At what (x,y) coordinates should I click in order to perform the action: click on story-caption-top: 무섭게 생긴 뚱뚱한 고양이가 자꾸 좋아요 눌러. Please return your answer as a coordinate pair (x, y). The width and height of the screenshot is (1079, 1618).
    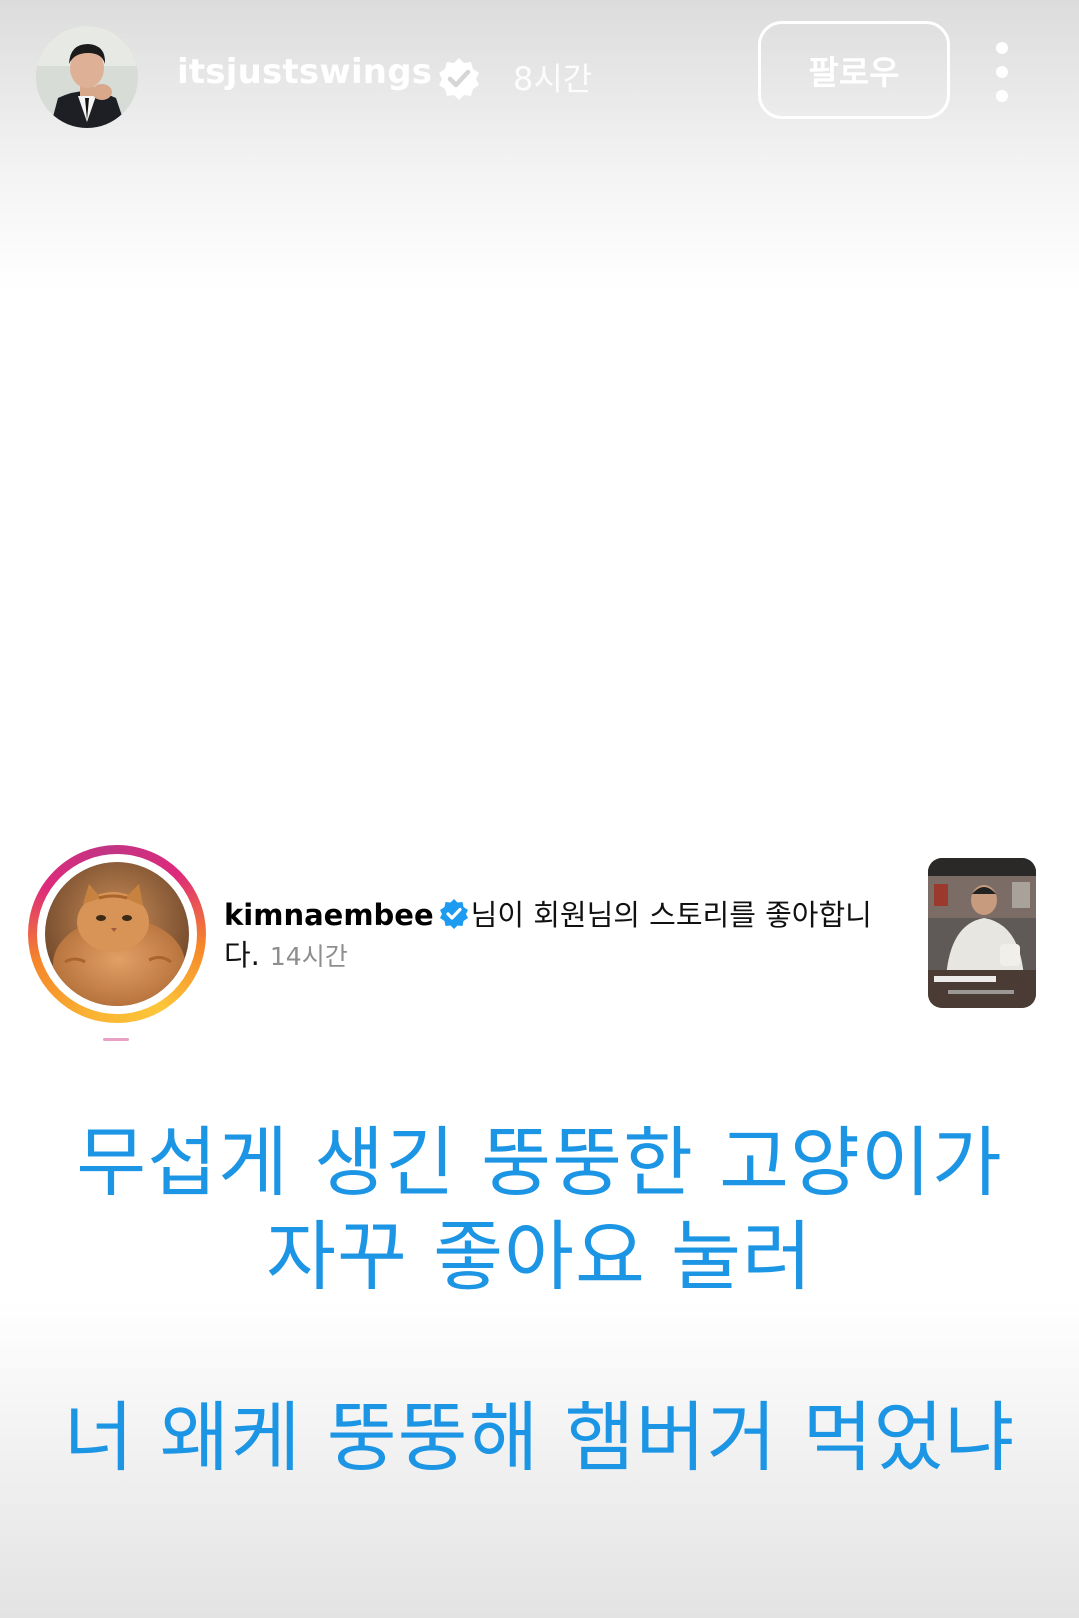
    Looking at the image, I should click on (539, 1210).